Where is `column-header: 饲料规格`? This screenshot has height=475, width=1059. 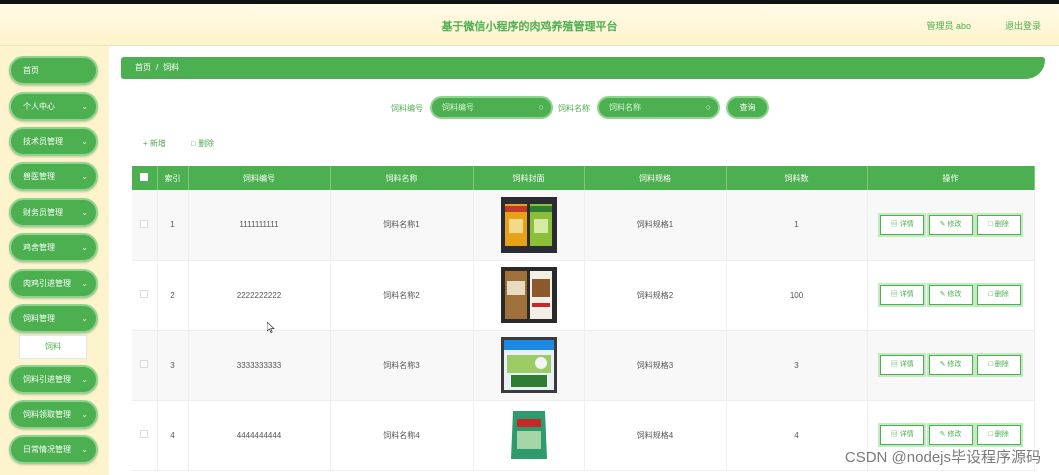 column-header: 饲料规格 is located at coordinates (655, 178).